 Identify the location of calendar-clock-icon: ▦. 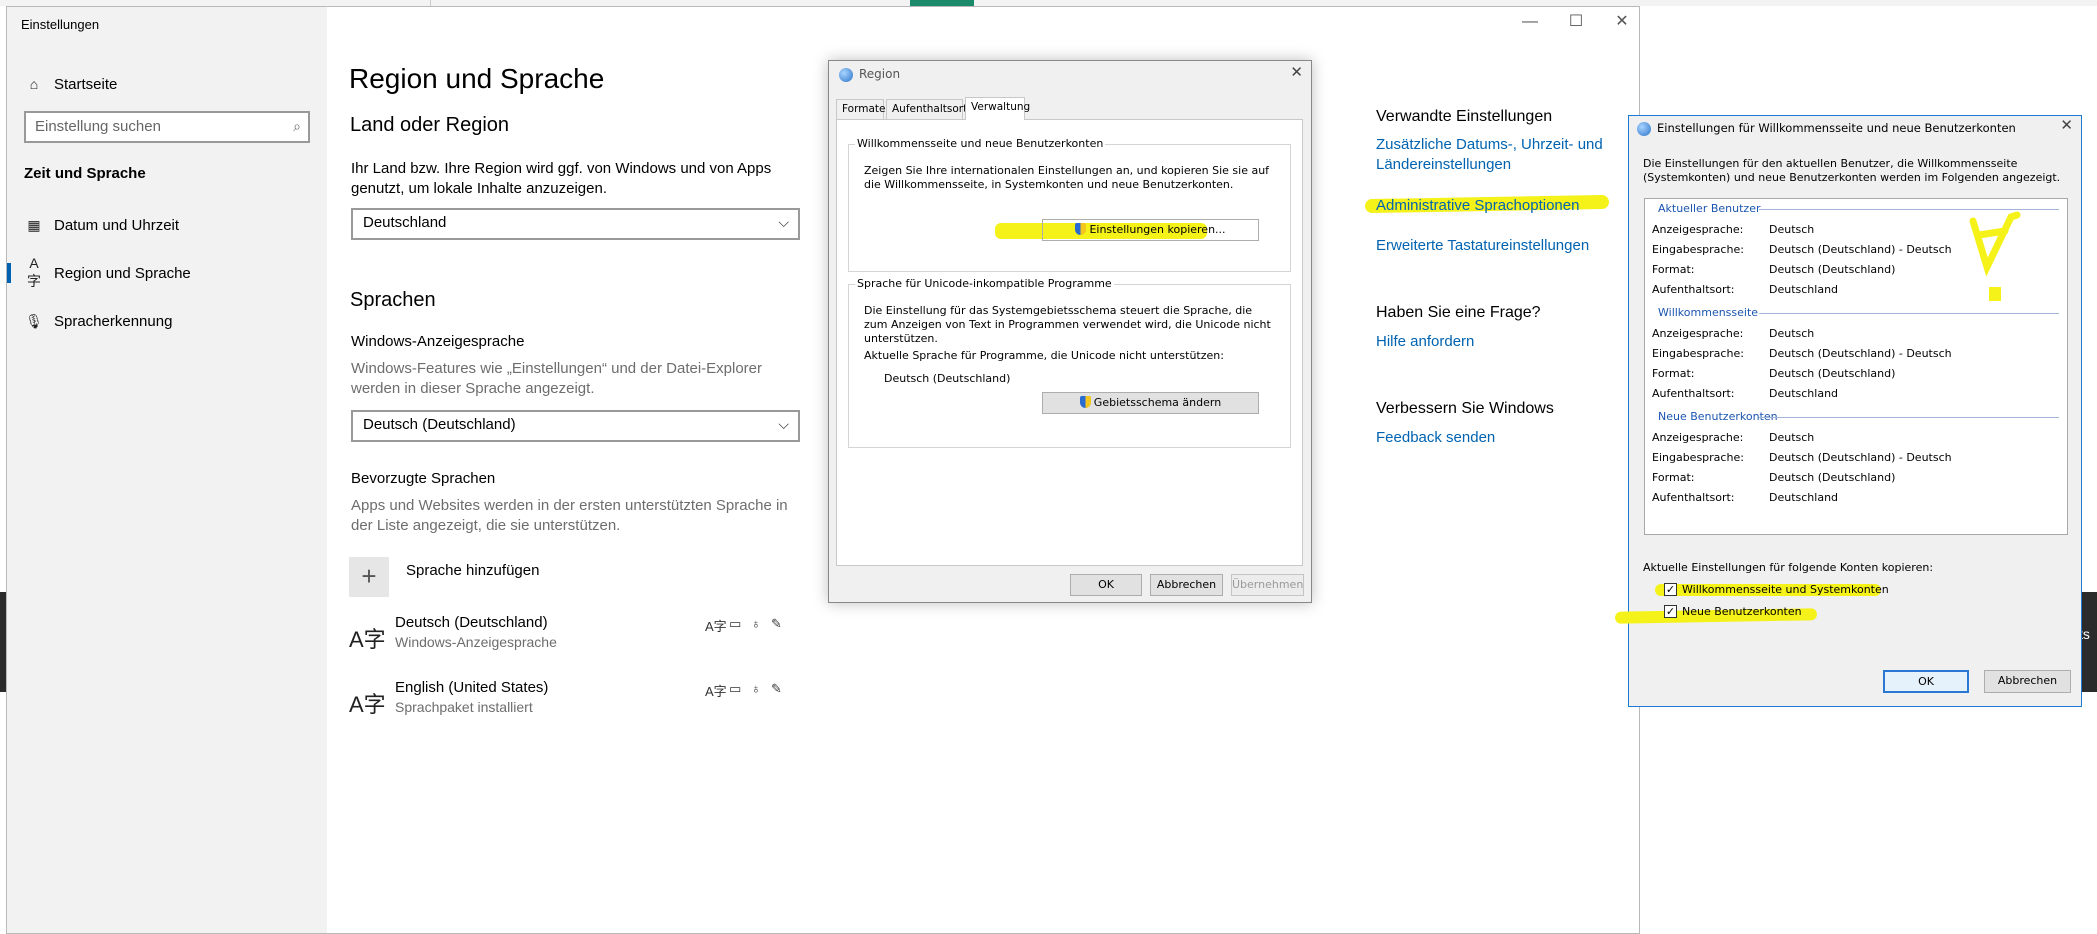
(34, 224).